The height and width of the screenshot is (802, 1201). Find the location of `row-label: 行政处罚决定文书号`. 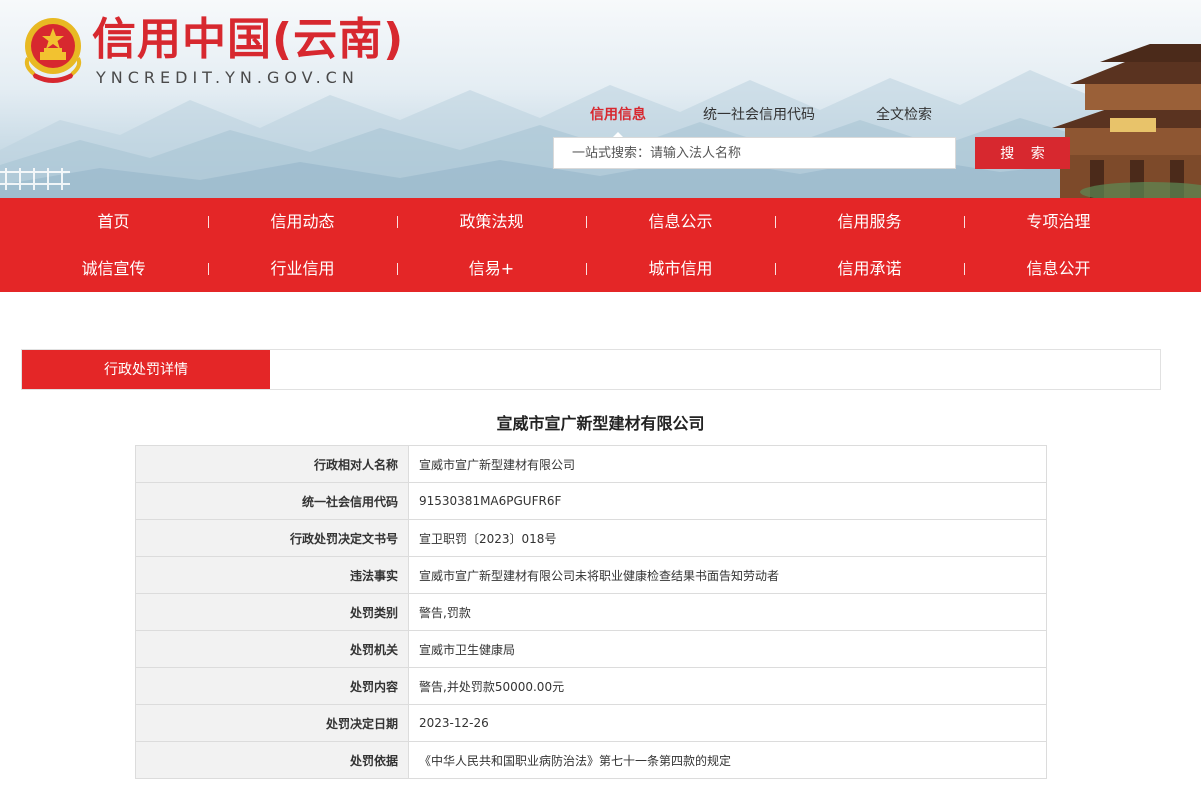

row-label: 行政处罚决定文书号 is located at coordinates (272, 538).